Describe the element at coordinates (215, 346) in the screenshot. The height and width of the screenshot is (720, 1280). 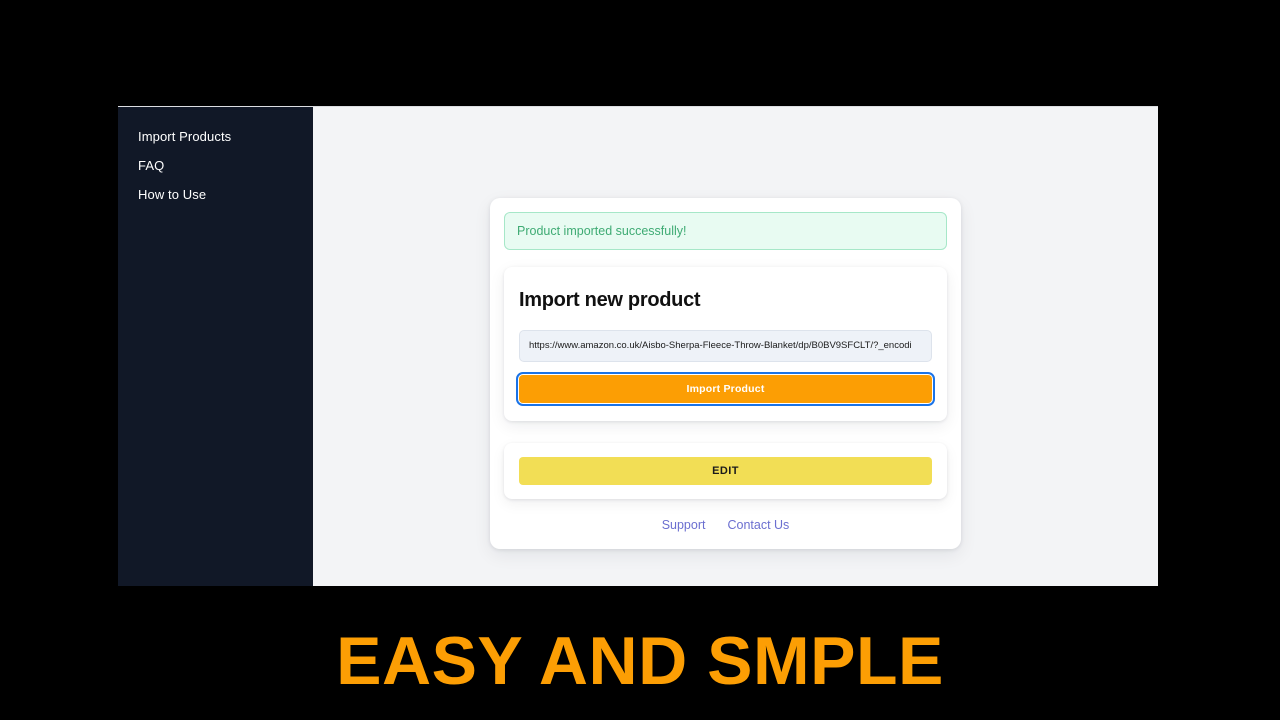
I see `sidebar: Import Products FAQ How to Use` at that location.